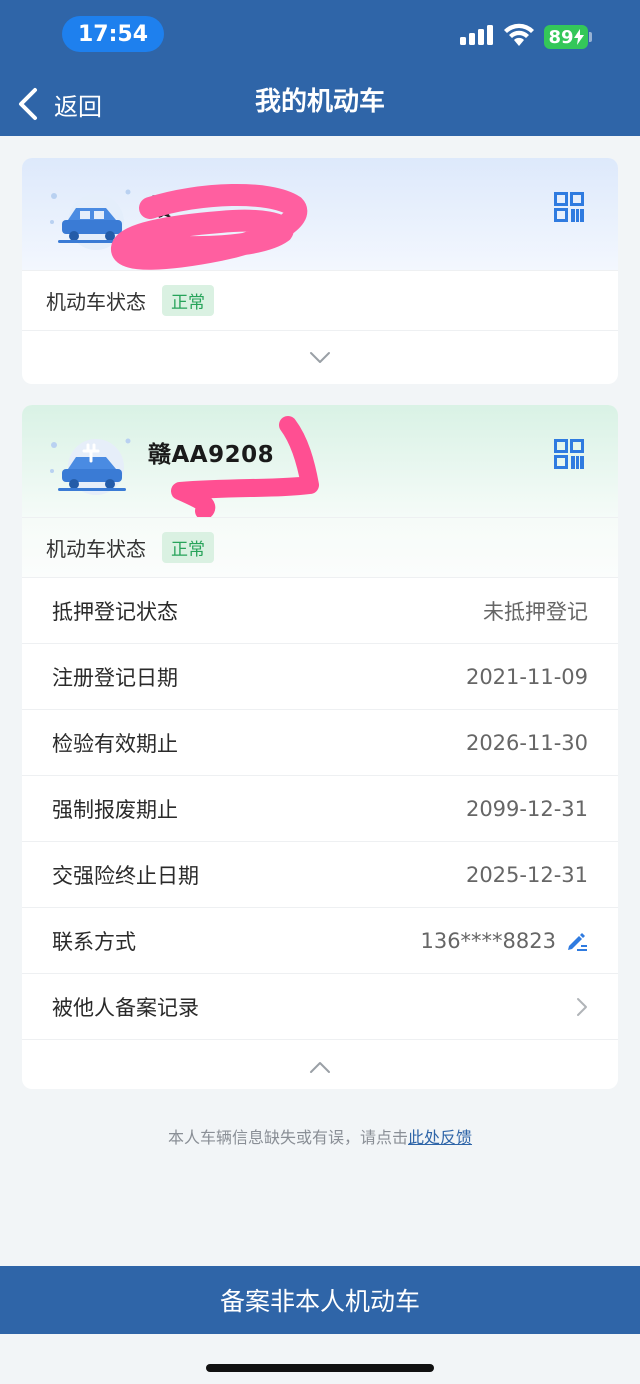  Describe the element at coordinates (535, 611) in the screenshot. I see `info-value: 未抵押登记` at that location.